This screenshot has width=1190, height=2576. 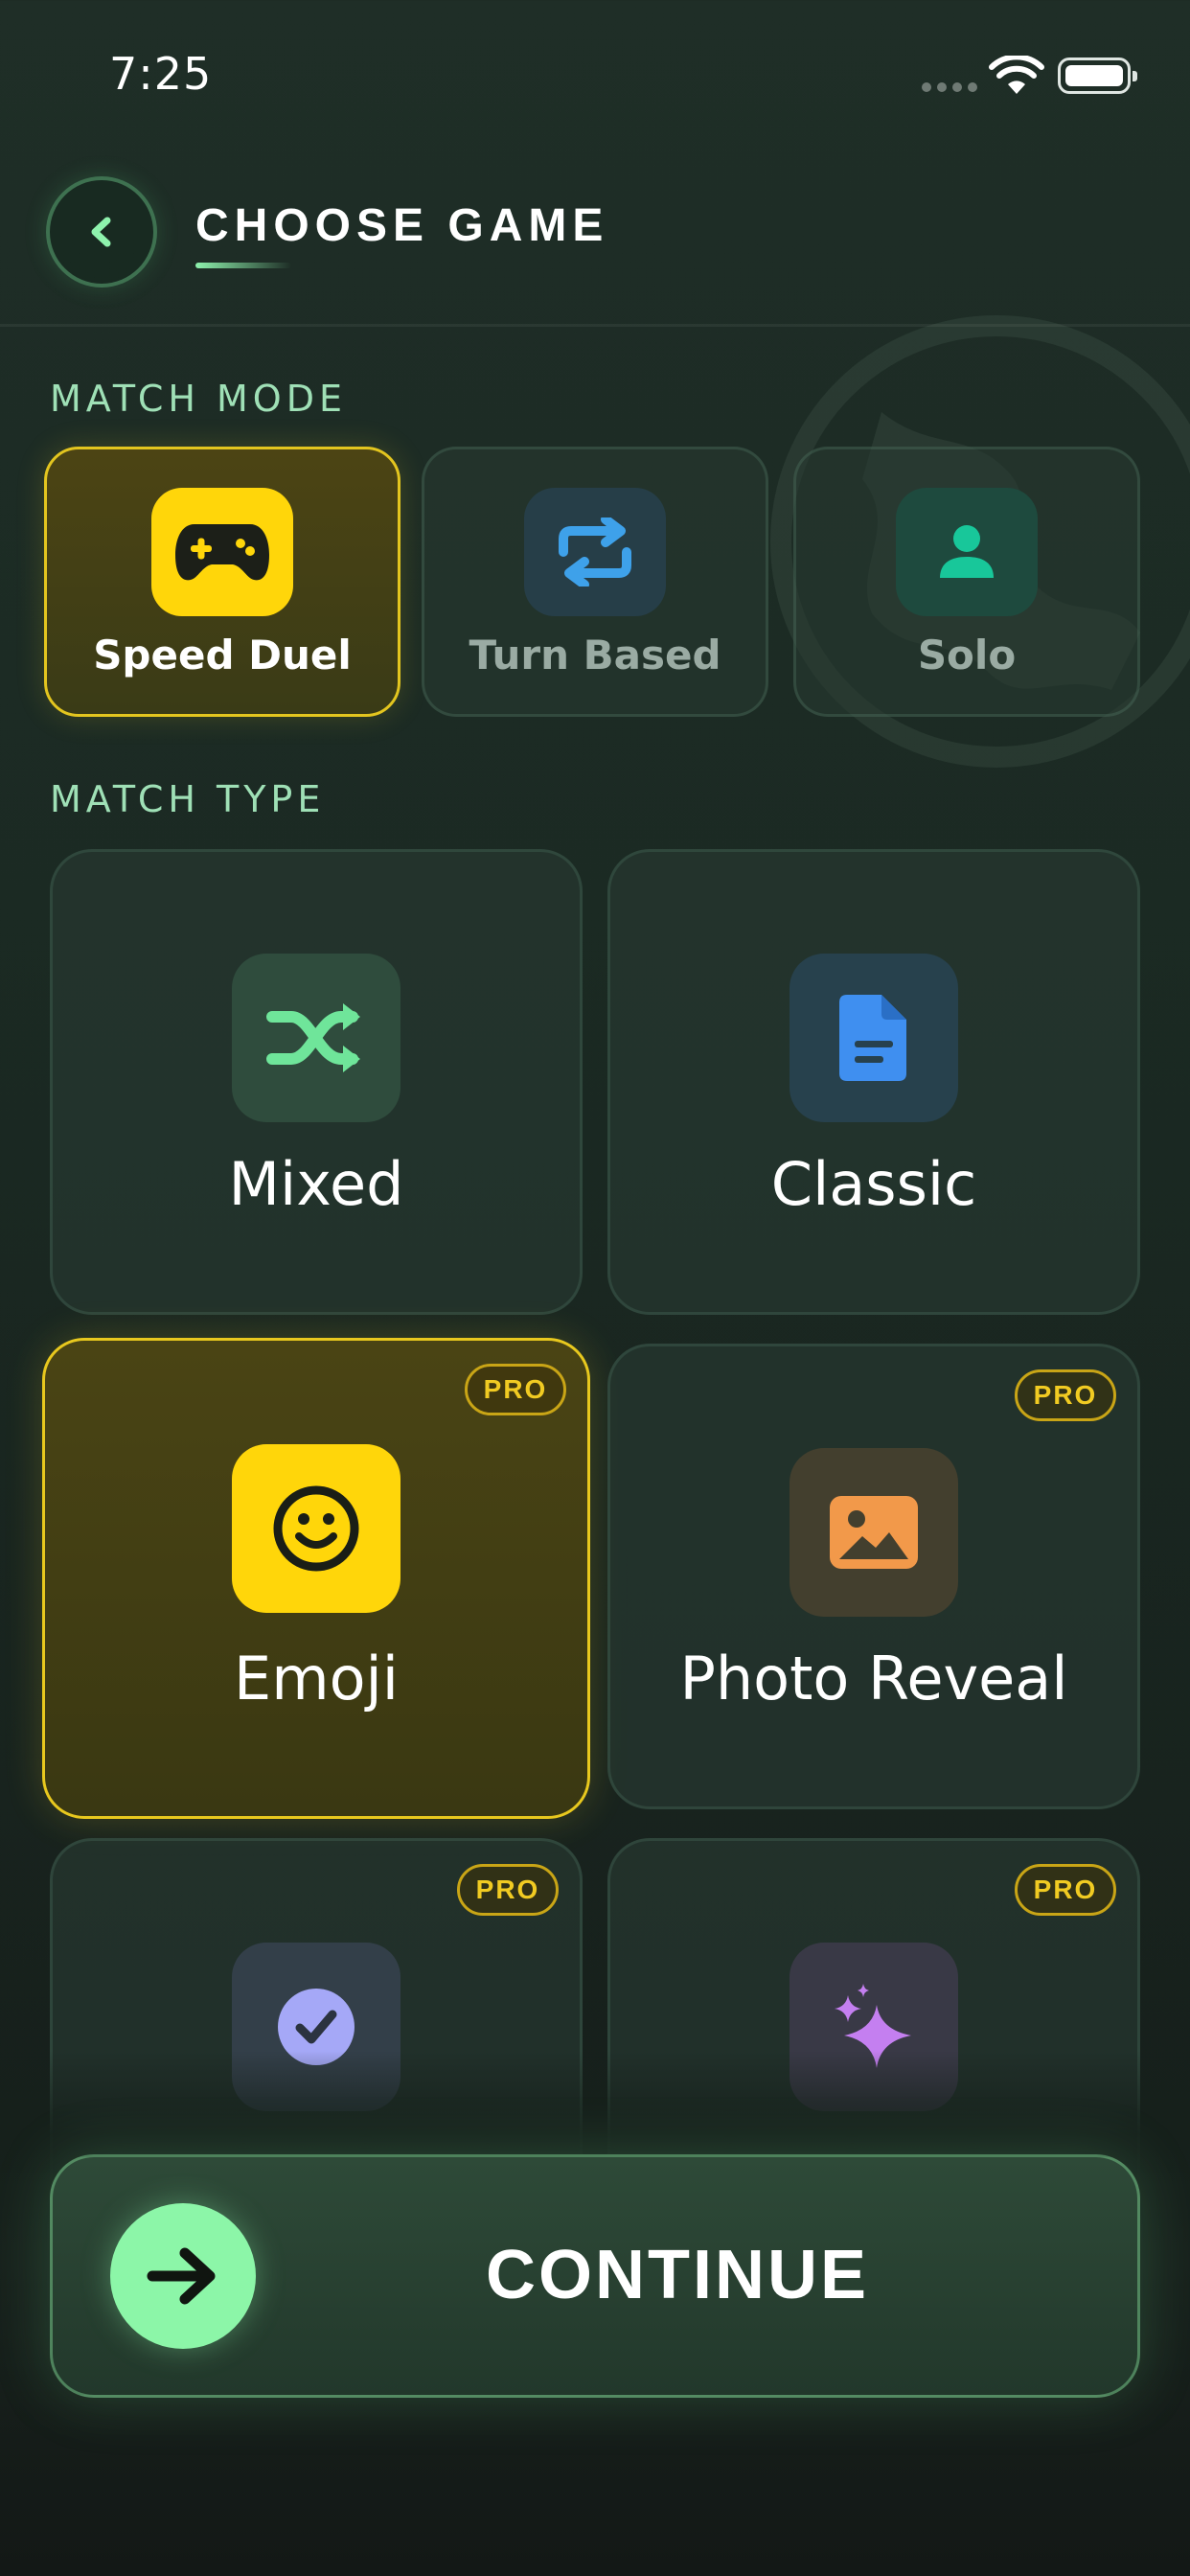 I want to click on type-option-photo-reveal: PRO Photo Reveal, so click(x=873, y=1576).